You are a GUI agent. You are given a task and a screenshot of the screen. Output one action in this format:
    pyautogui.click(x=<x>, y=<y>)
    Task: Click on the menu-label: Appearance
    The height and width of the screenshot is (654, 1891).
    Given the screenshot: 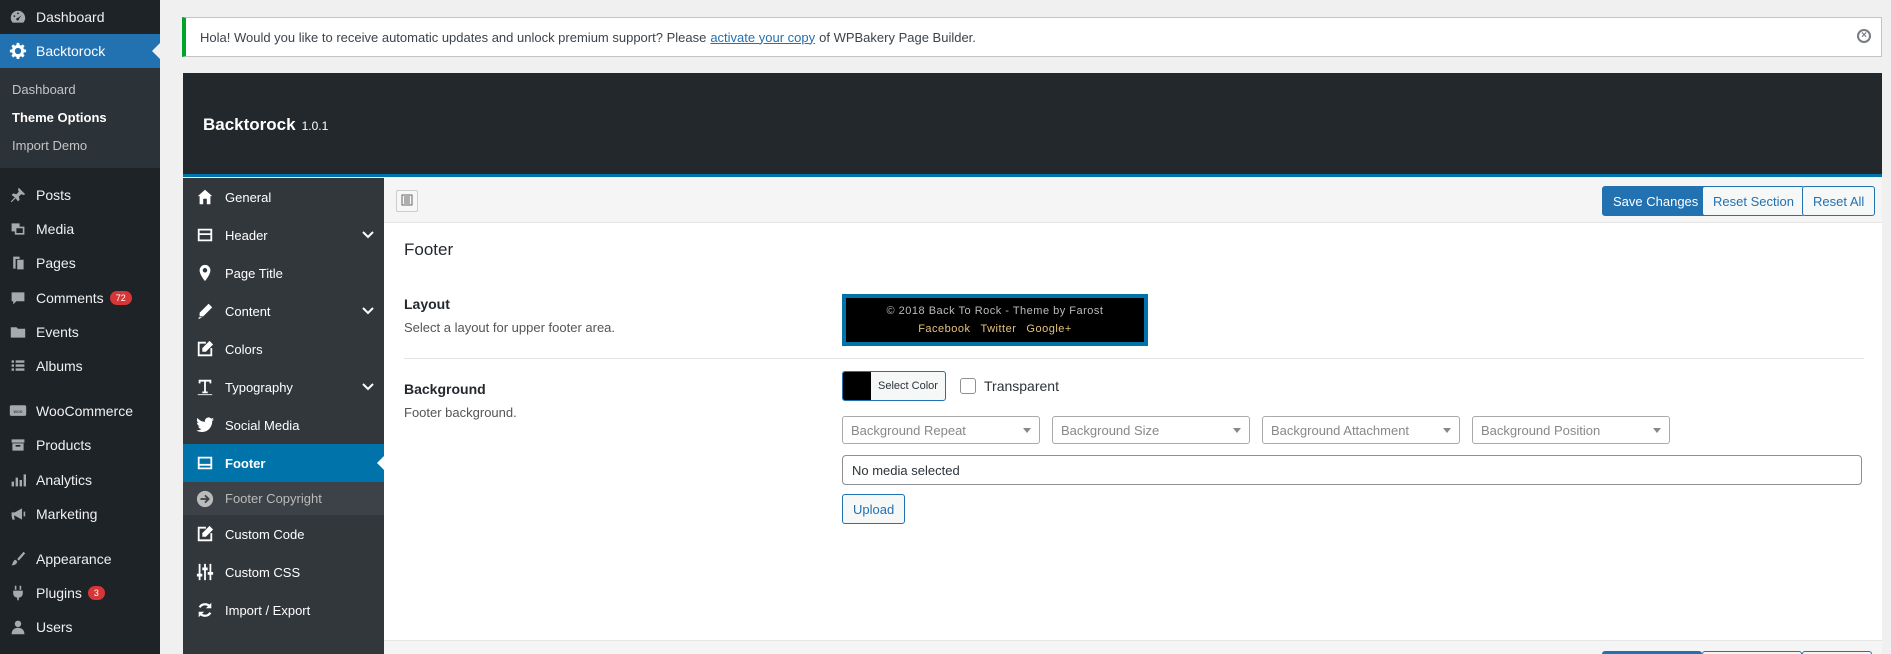 What is the action you would take?
    pyautogui.click(x=74, y=559)
    